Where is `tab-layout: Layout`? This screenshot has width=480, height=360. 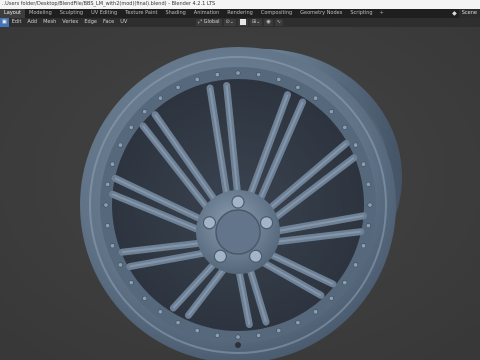
tab-layout: Layout is located at coordinates (12, 13).